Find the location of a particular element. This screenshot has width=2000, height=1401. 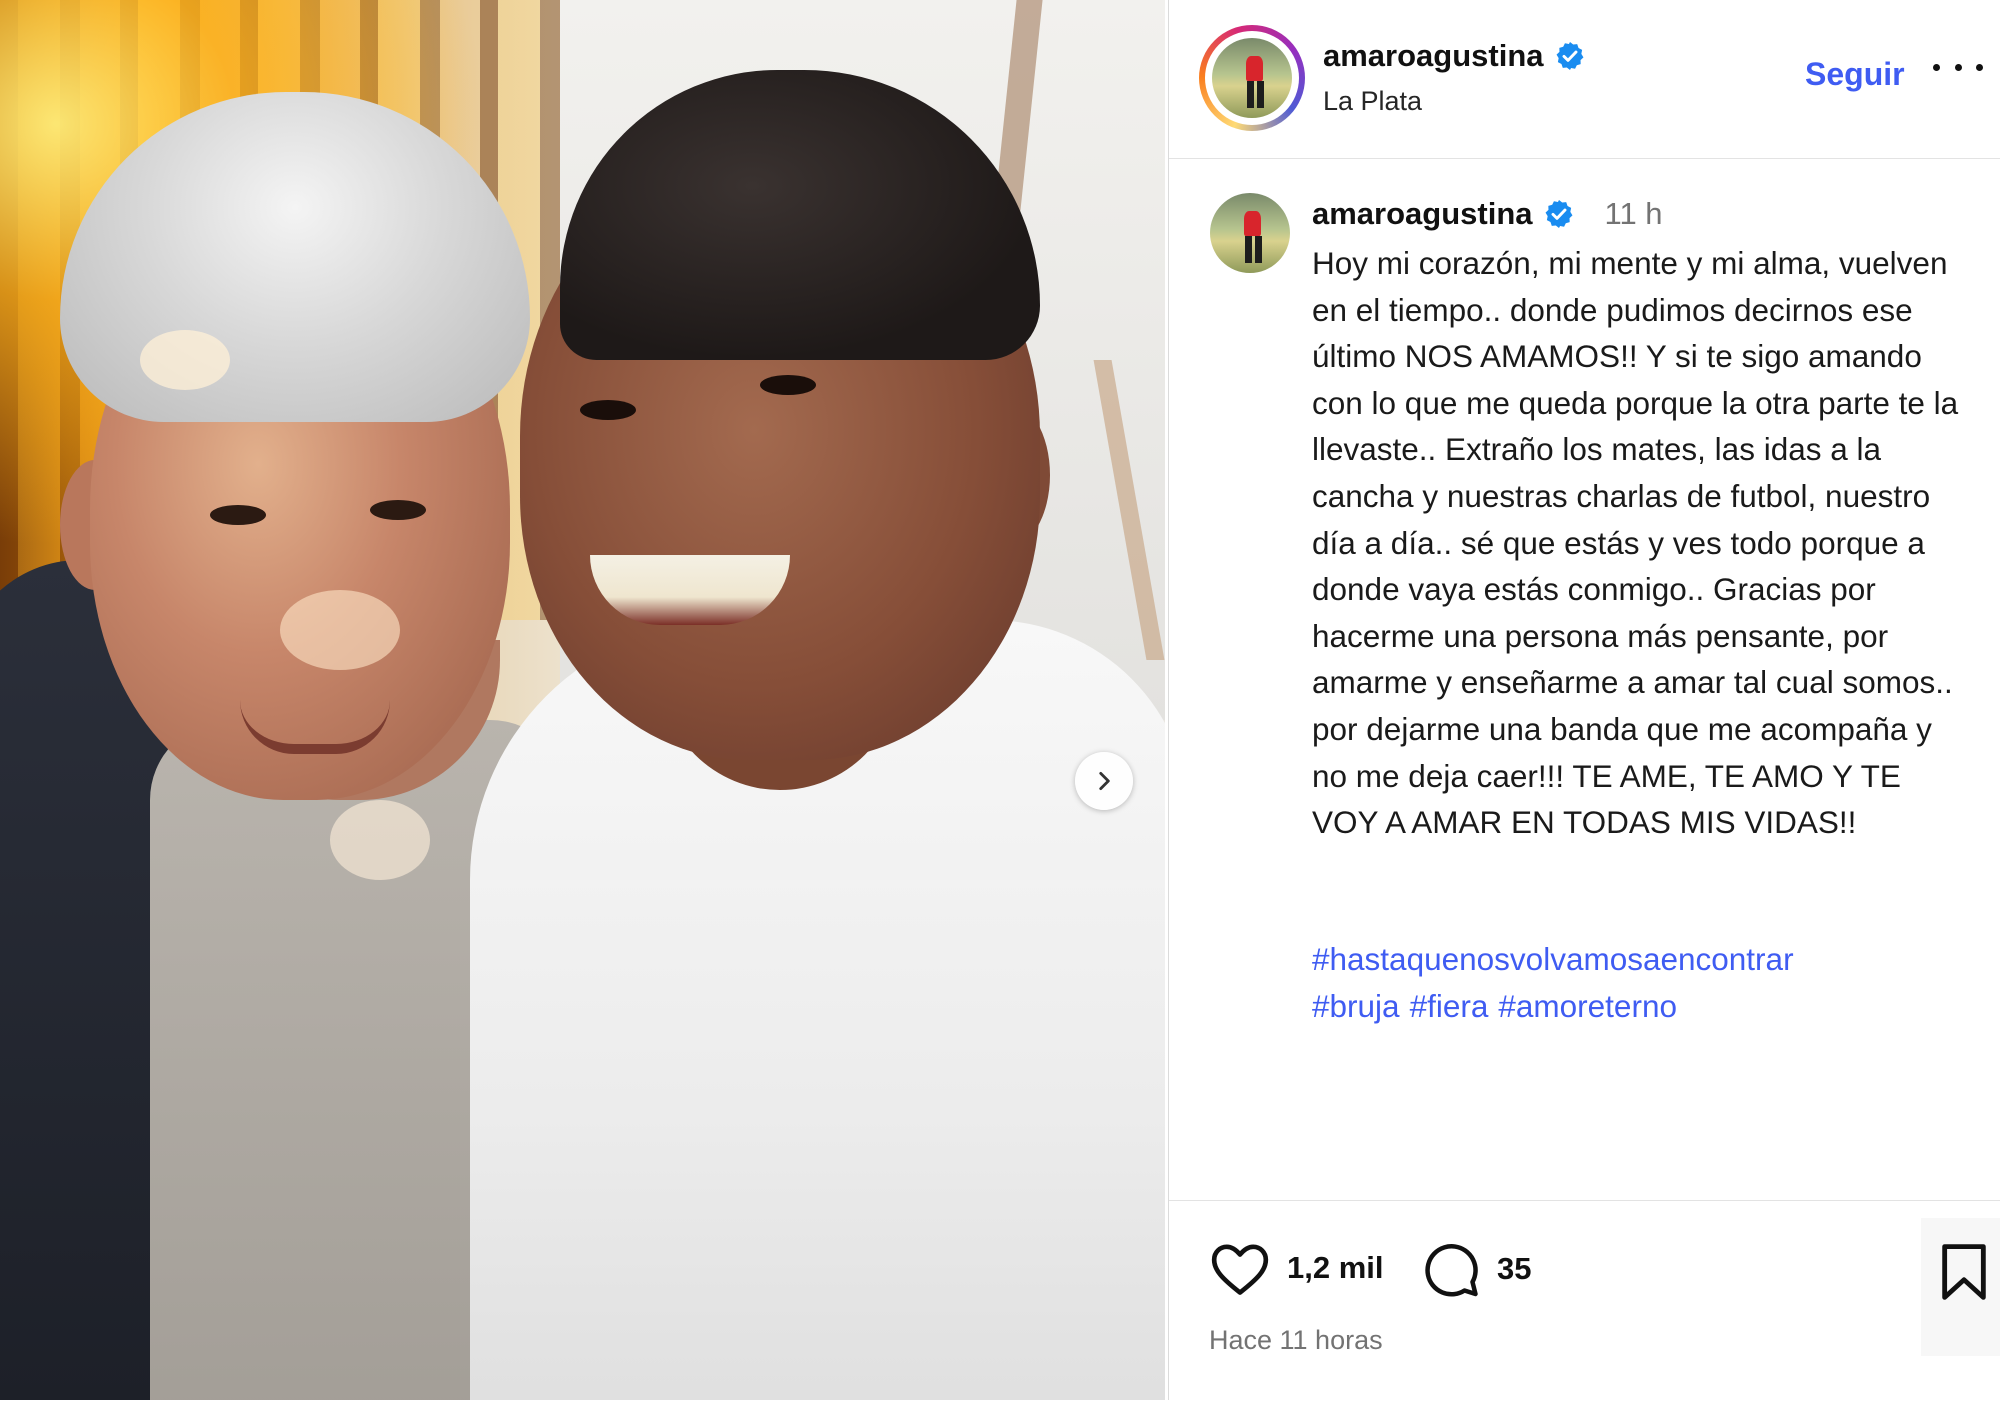

chevron-right-icon is located at coordinates (1104, 781).